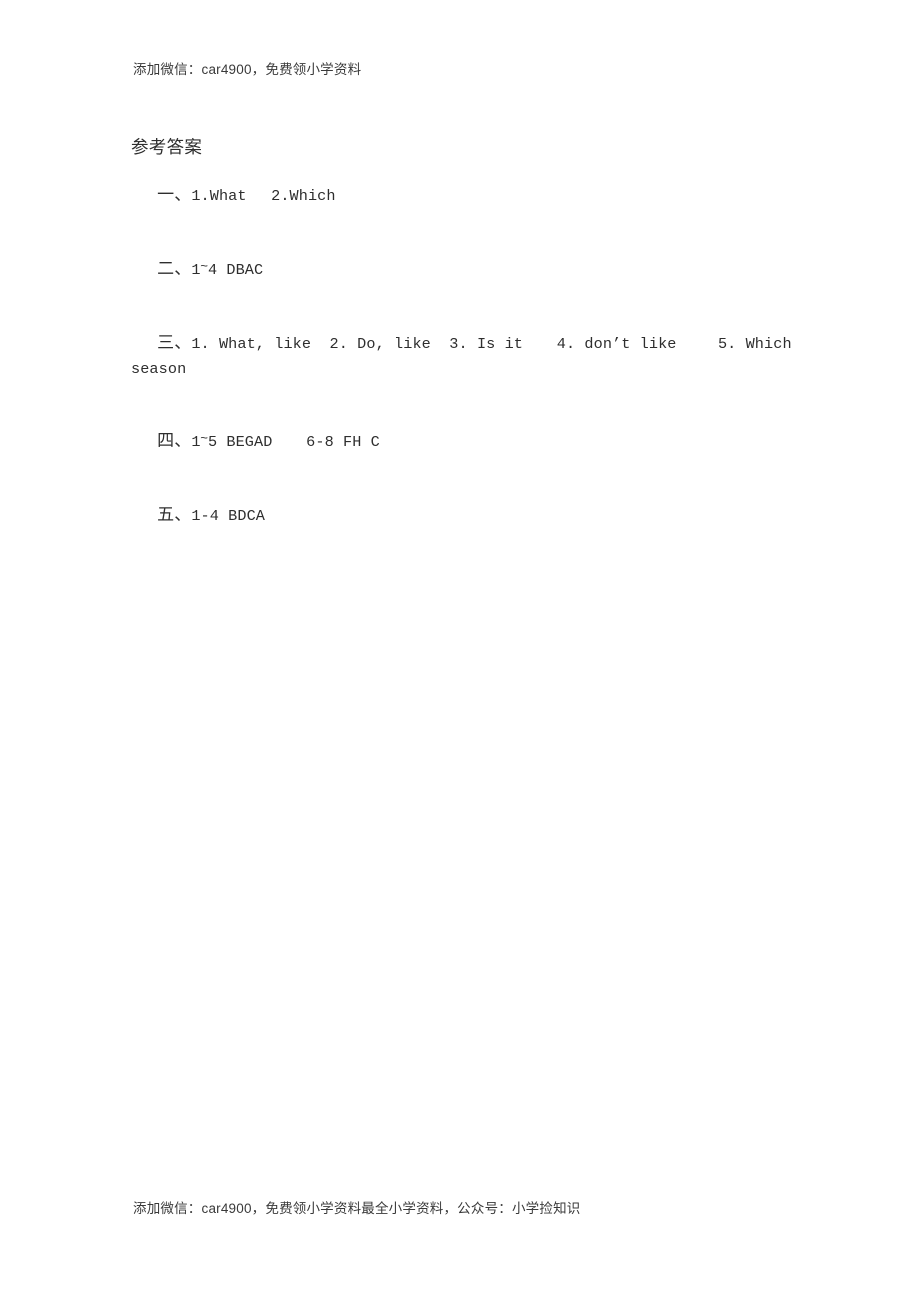  I want to click on answer-marker-2: 二、, so click(174, 269).